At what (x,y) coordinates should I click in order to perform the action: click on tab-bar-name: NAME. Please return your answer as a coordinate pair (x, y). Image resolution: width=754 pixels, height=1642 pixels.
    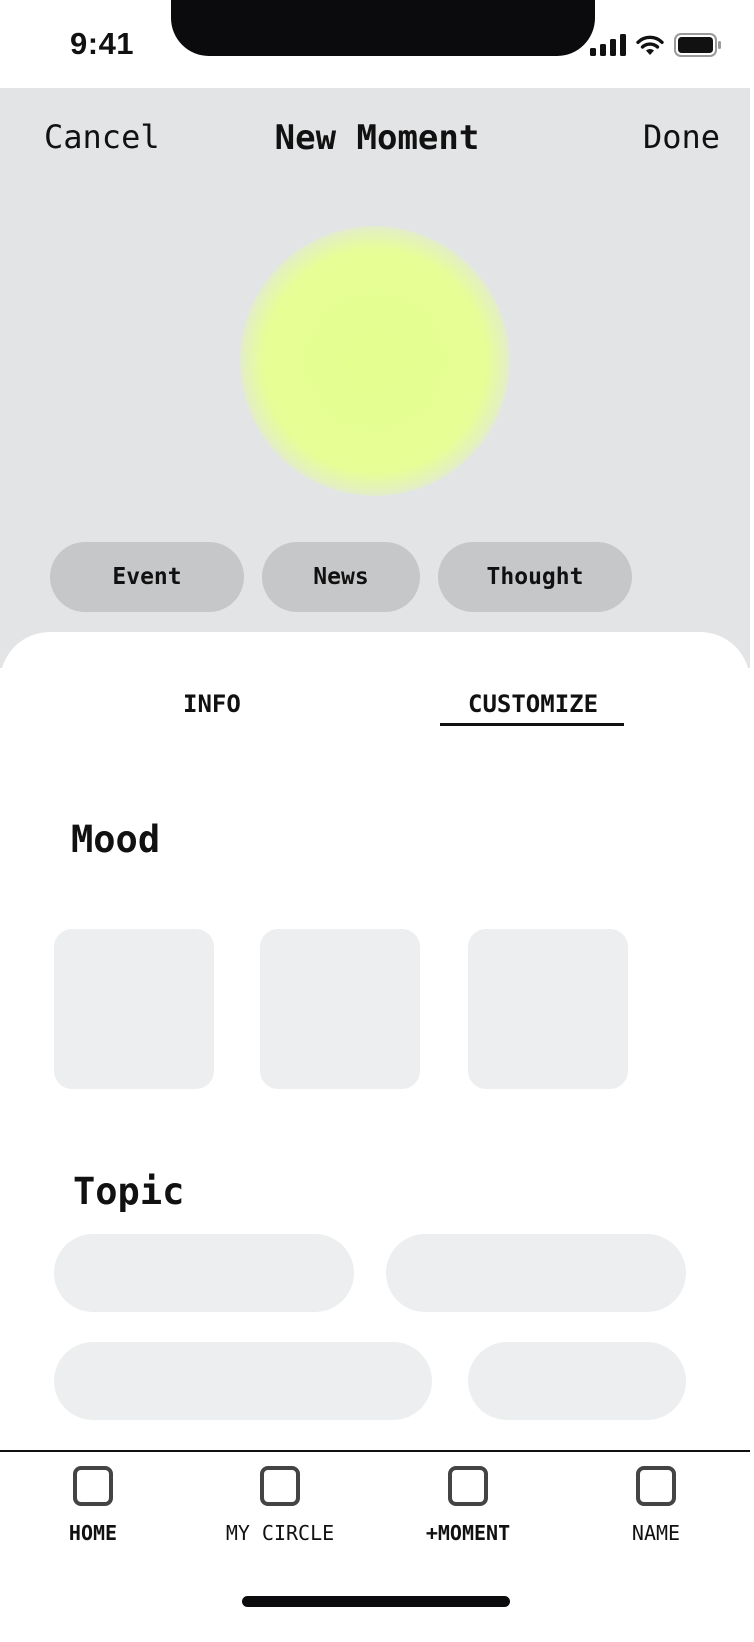
    Looking at the image, I should click on (656, 1505).